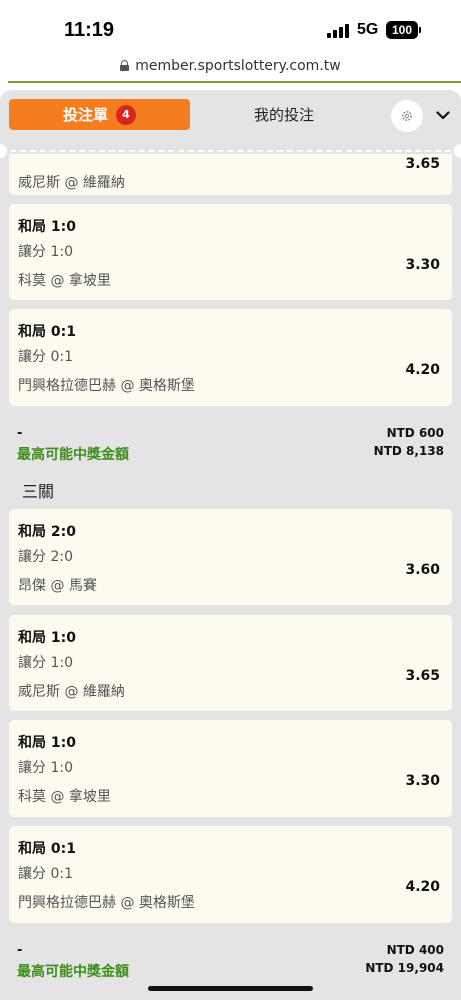 The height and width of the screenshot is (1000, 461). I want to click on tab-my-bets: 我的投注, so click(284, 114).